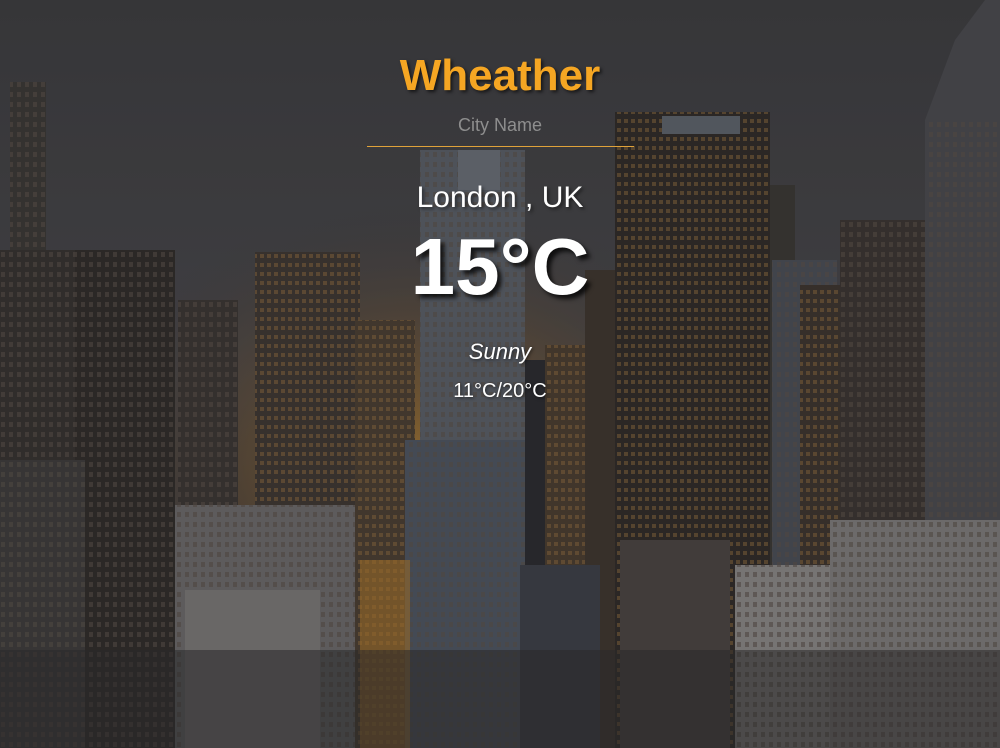  I want to click on city-search-input, so click(500, 129).